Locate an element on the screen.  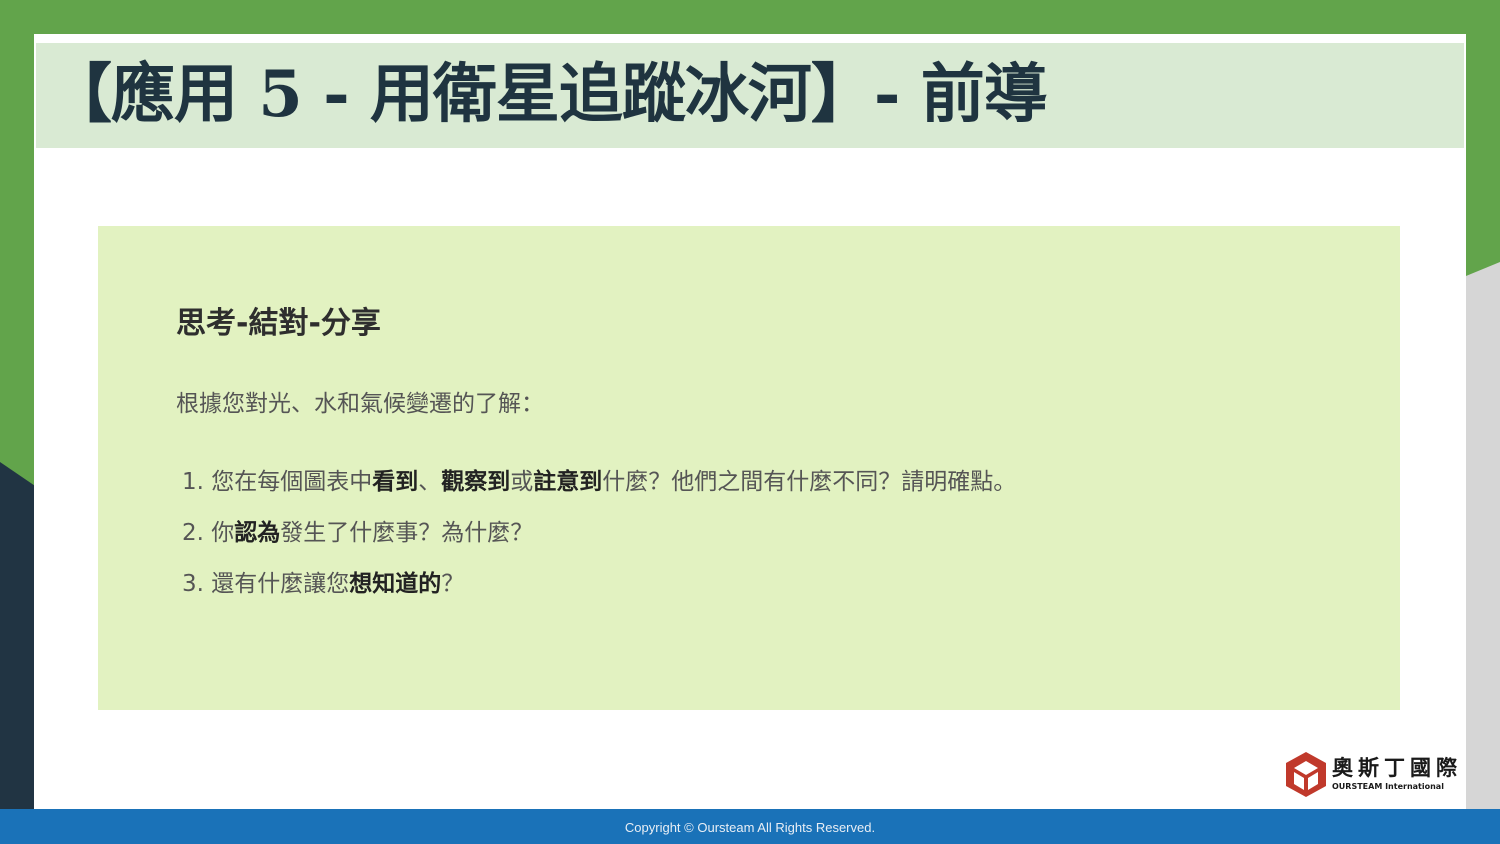
page-title: 【應用 5 - 用衛星追蹤冰河】- 前導 is located at coordinates (548, 94).